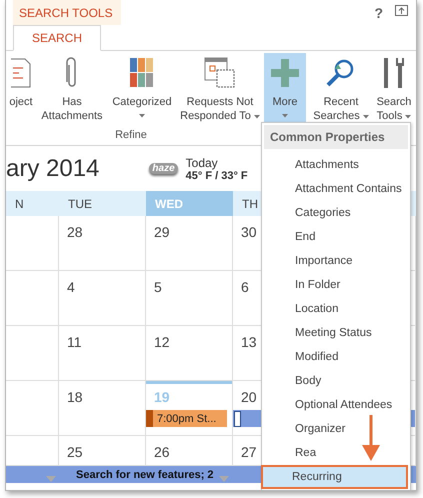  Describe the element at coordinates (249, 452) in the screenshot. I see `date-number: 27` at that location.